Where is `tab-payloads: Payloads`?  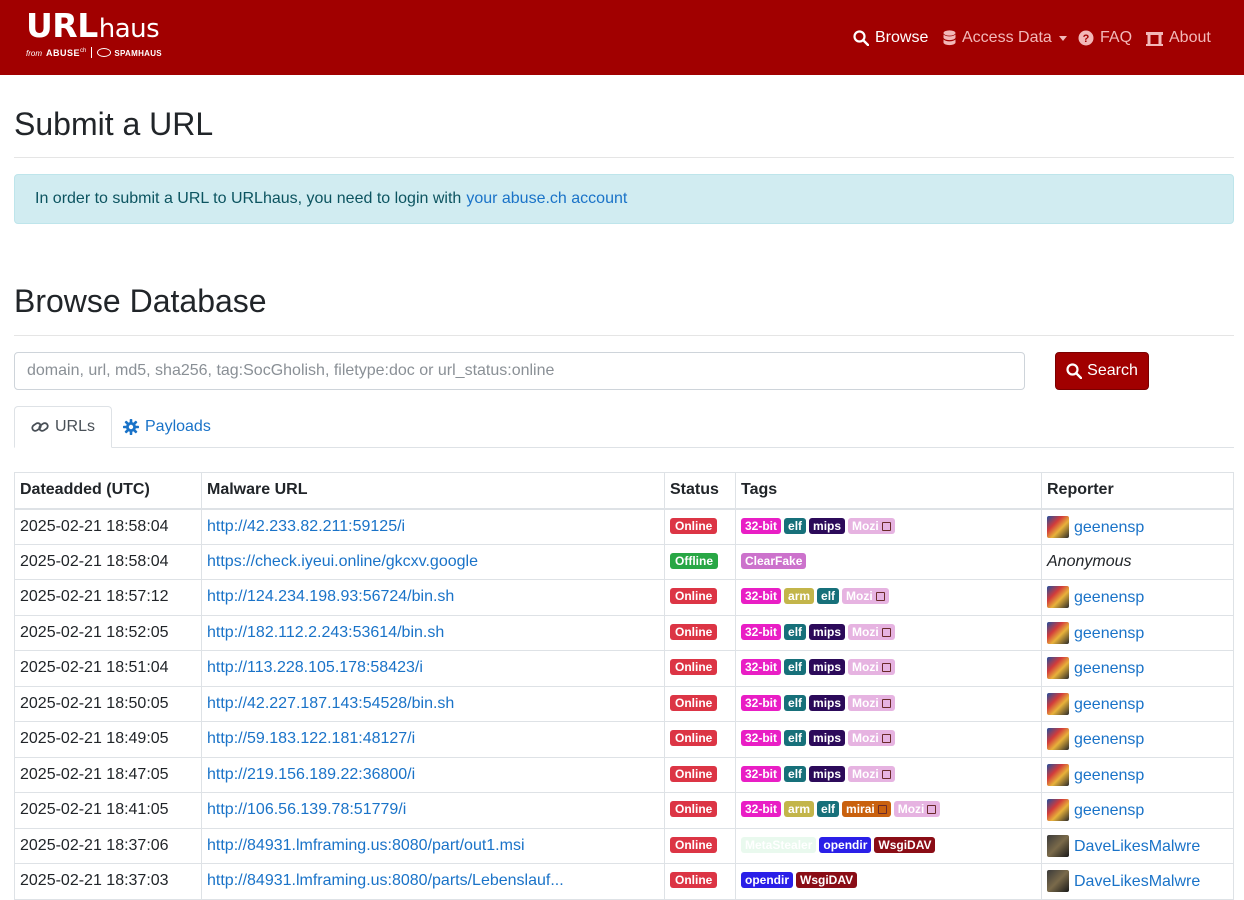 tab-payloads: Payloads is located at coordinates (167, 427).